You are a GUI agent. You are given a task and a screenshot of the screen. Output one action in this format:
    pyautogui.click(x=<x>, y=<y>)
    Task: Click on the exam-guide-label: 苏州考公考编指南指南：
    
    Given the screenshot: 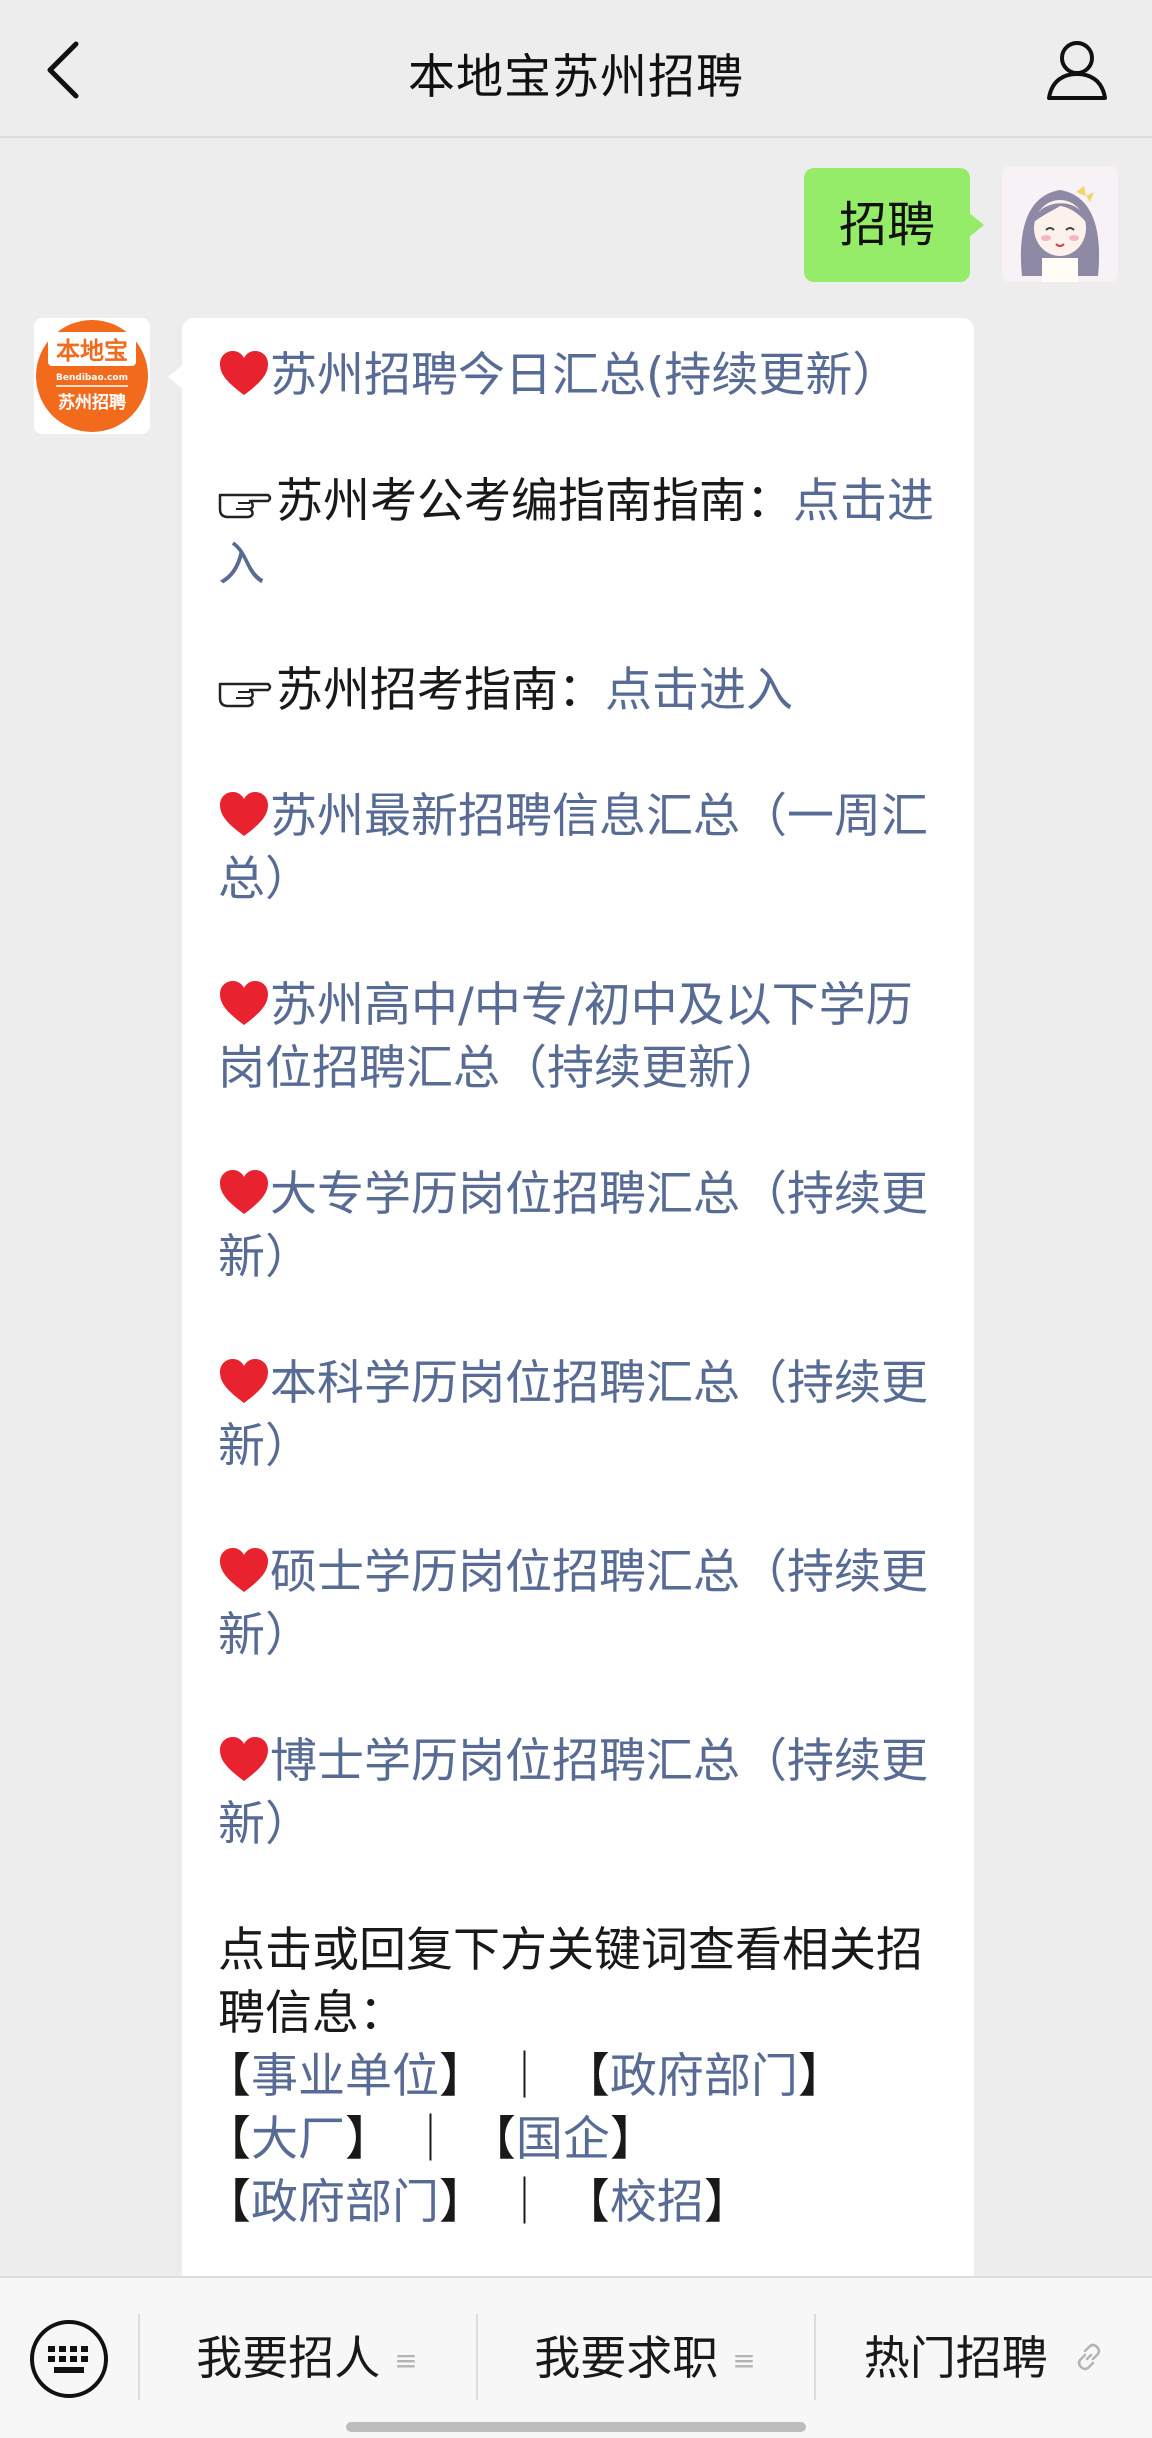 What is the action you would take?
    pyautogui.click(x=534, y=501)
    